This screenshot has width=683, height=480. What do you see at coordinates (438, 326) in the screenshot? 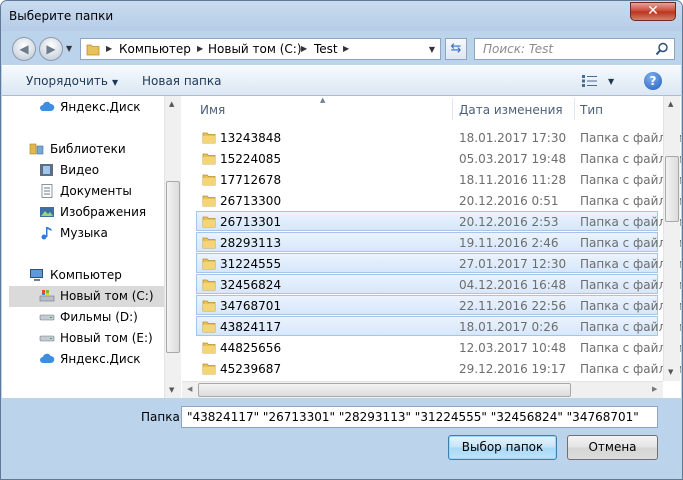
I see `table-row: 43824117 18.01.2017 0:26 Папка с файлами` at bounding box center [438, 326].